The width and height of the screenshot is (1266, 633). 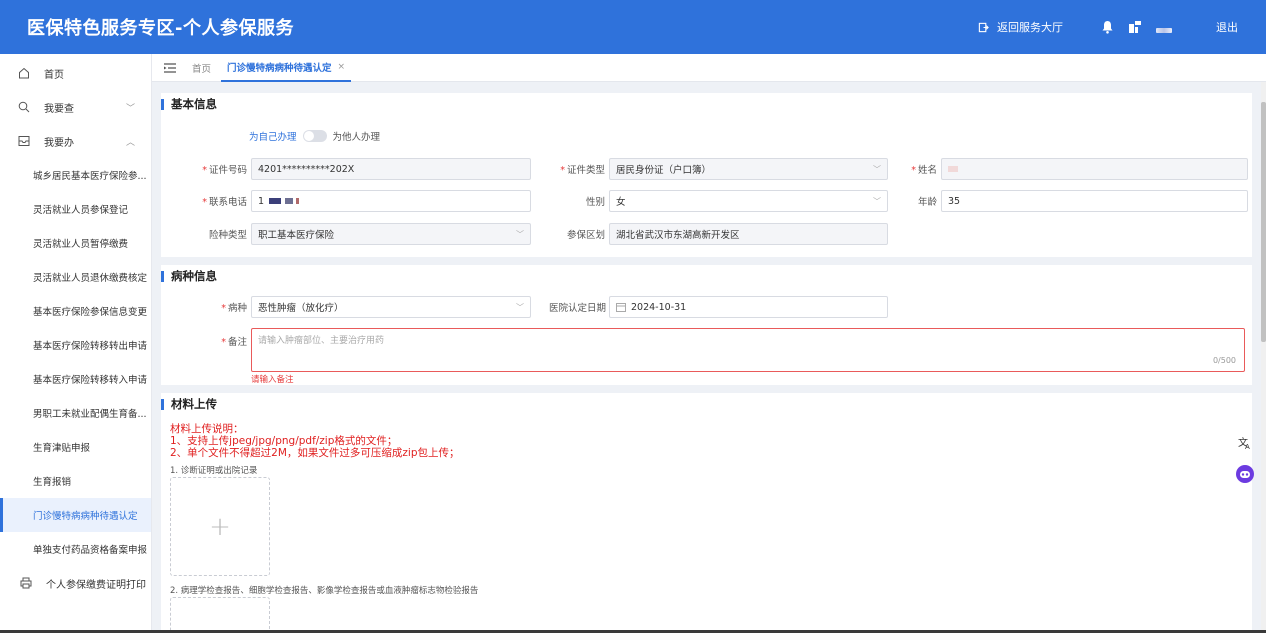 I want to click on sidebar-item-handle: 我要办 ︿, so click(x=75, y=141).